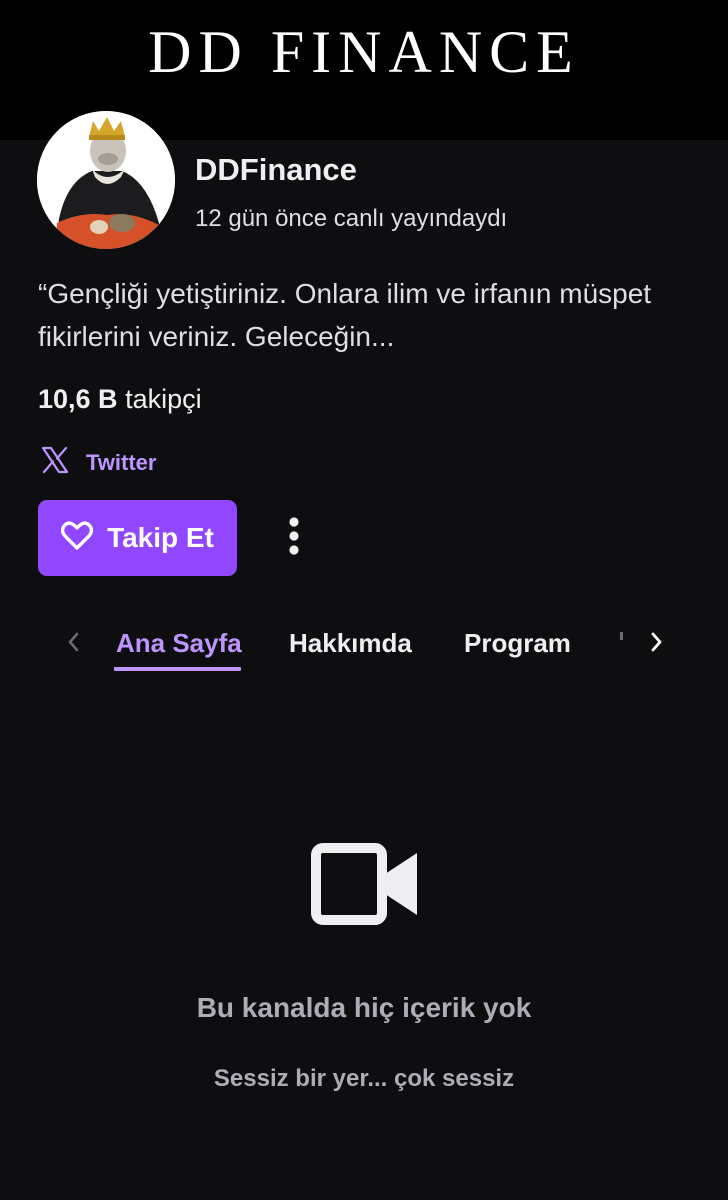 The width and height of the screenshot is (728, 1200). What do you see at coordinates (350, 643) in the screenshot?
I see `tab-hakkimda: Hakkımda` at bounding box center [350, 643].